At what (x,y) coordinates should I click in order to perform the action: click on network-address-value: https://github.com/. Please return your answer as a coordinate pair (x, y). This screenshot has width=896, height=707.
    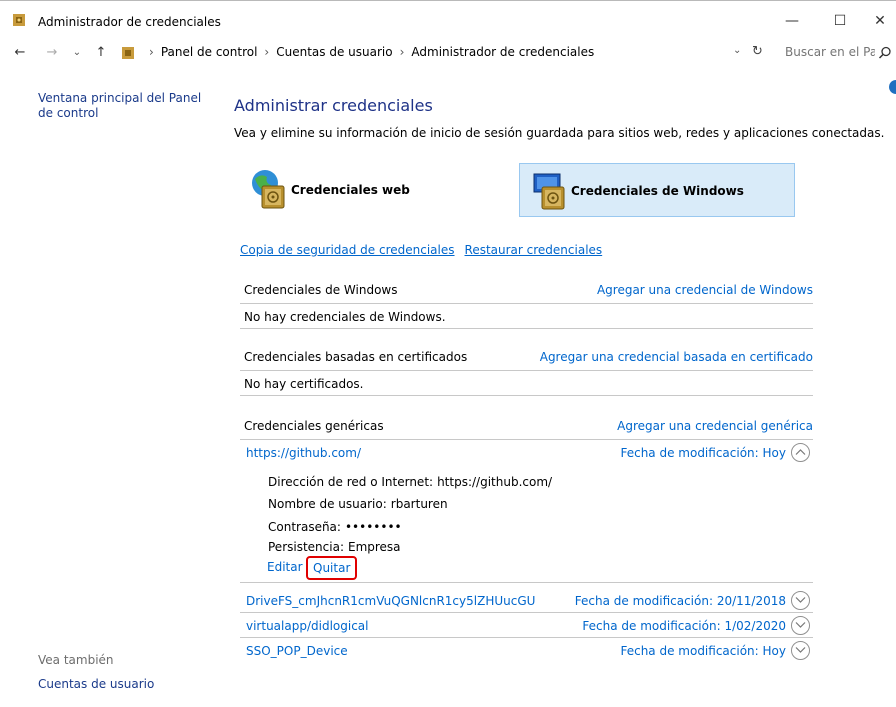
    Looking at the image, I should click on (495, 482).